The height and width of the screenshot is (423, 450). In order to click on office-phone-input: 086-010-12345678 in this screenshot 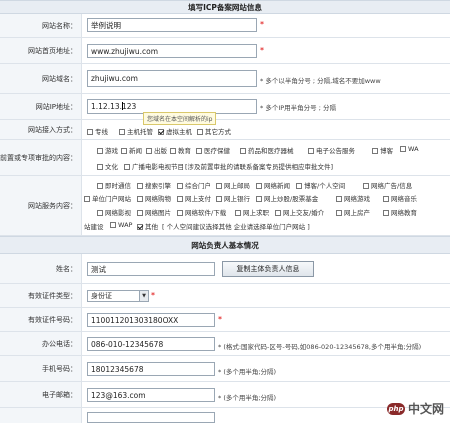, I will do `click(151, 344)`.